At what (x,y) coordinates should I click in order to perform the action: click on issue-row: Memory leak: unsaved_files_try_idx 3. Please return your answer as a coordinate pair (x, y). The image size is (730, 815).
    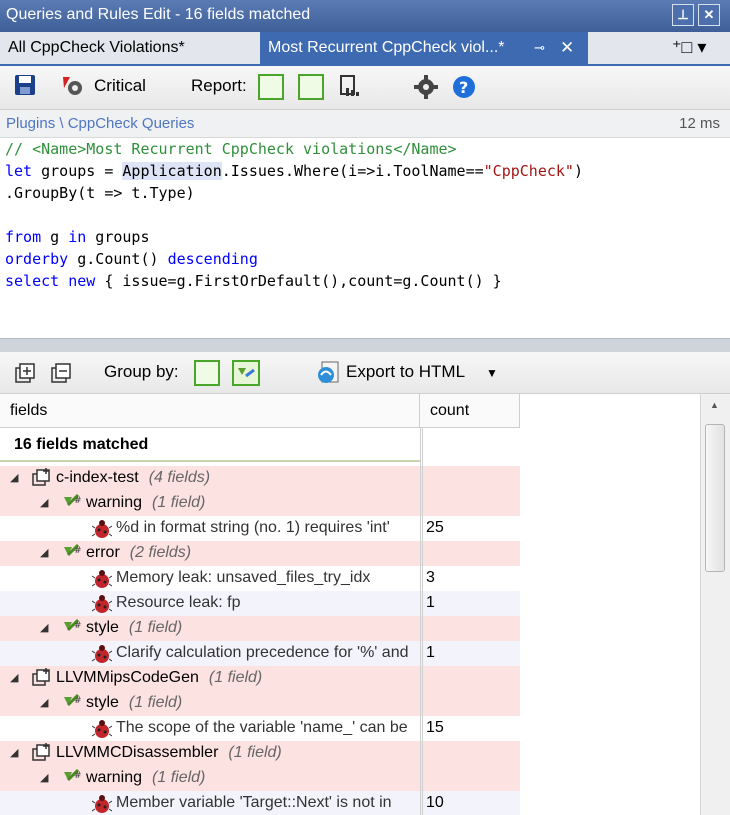
    Looking at the image, I should click on (260, 578).